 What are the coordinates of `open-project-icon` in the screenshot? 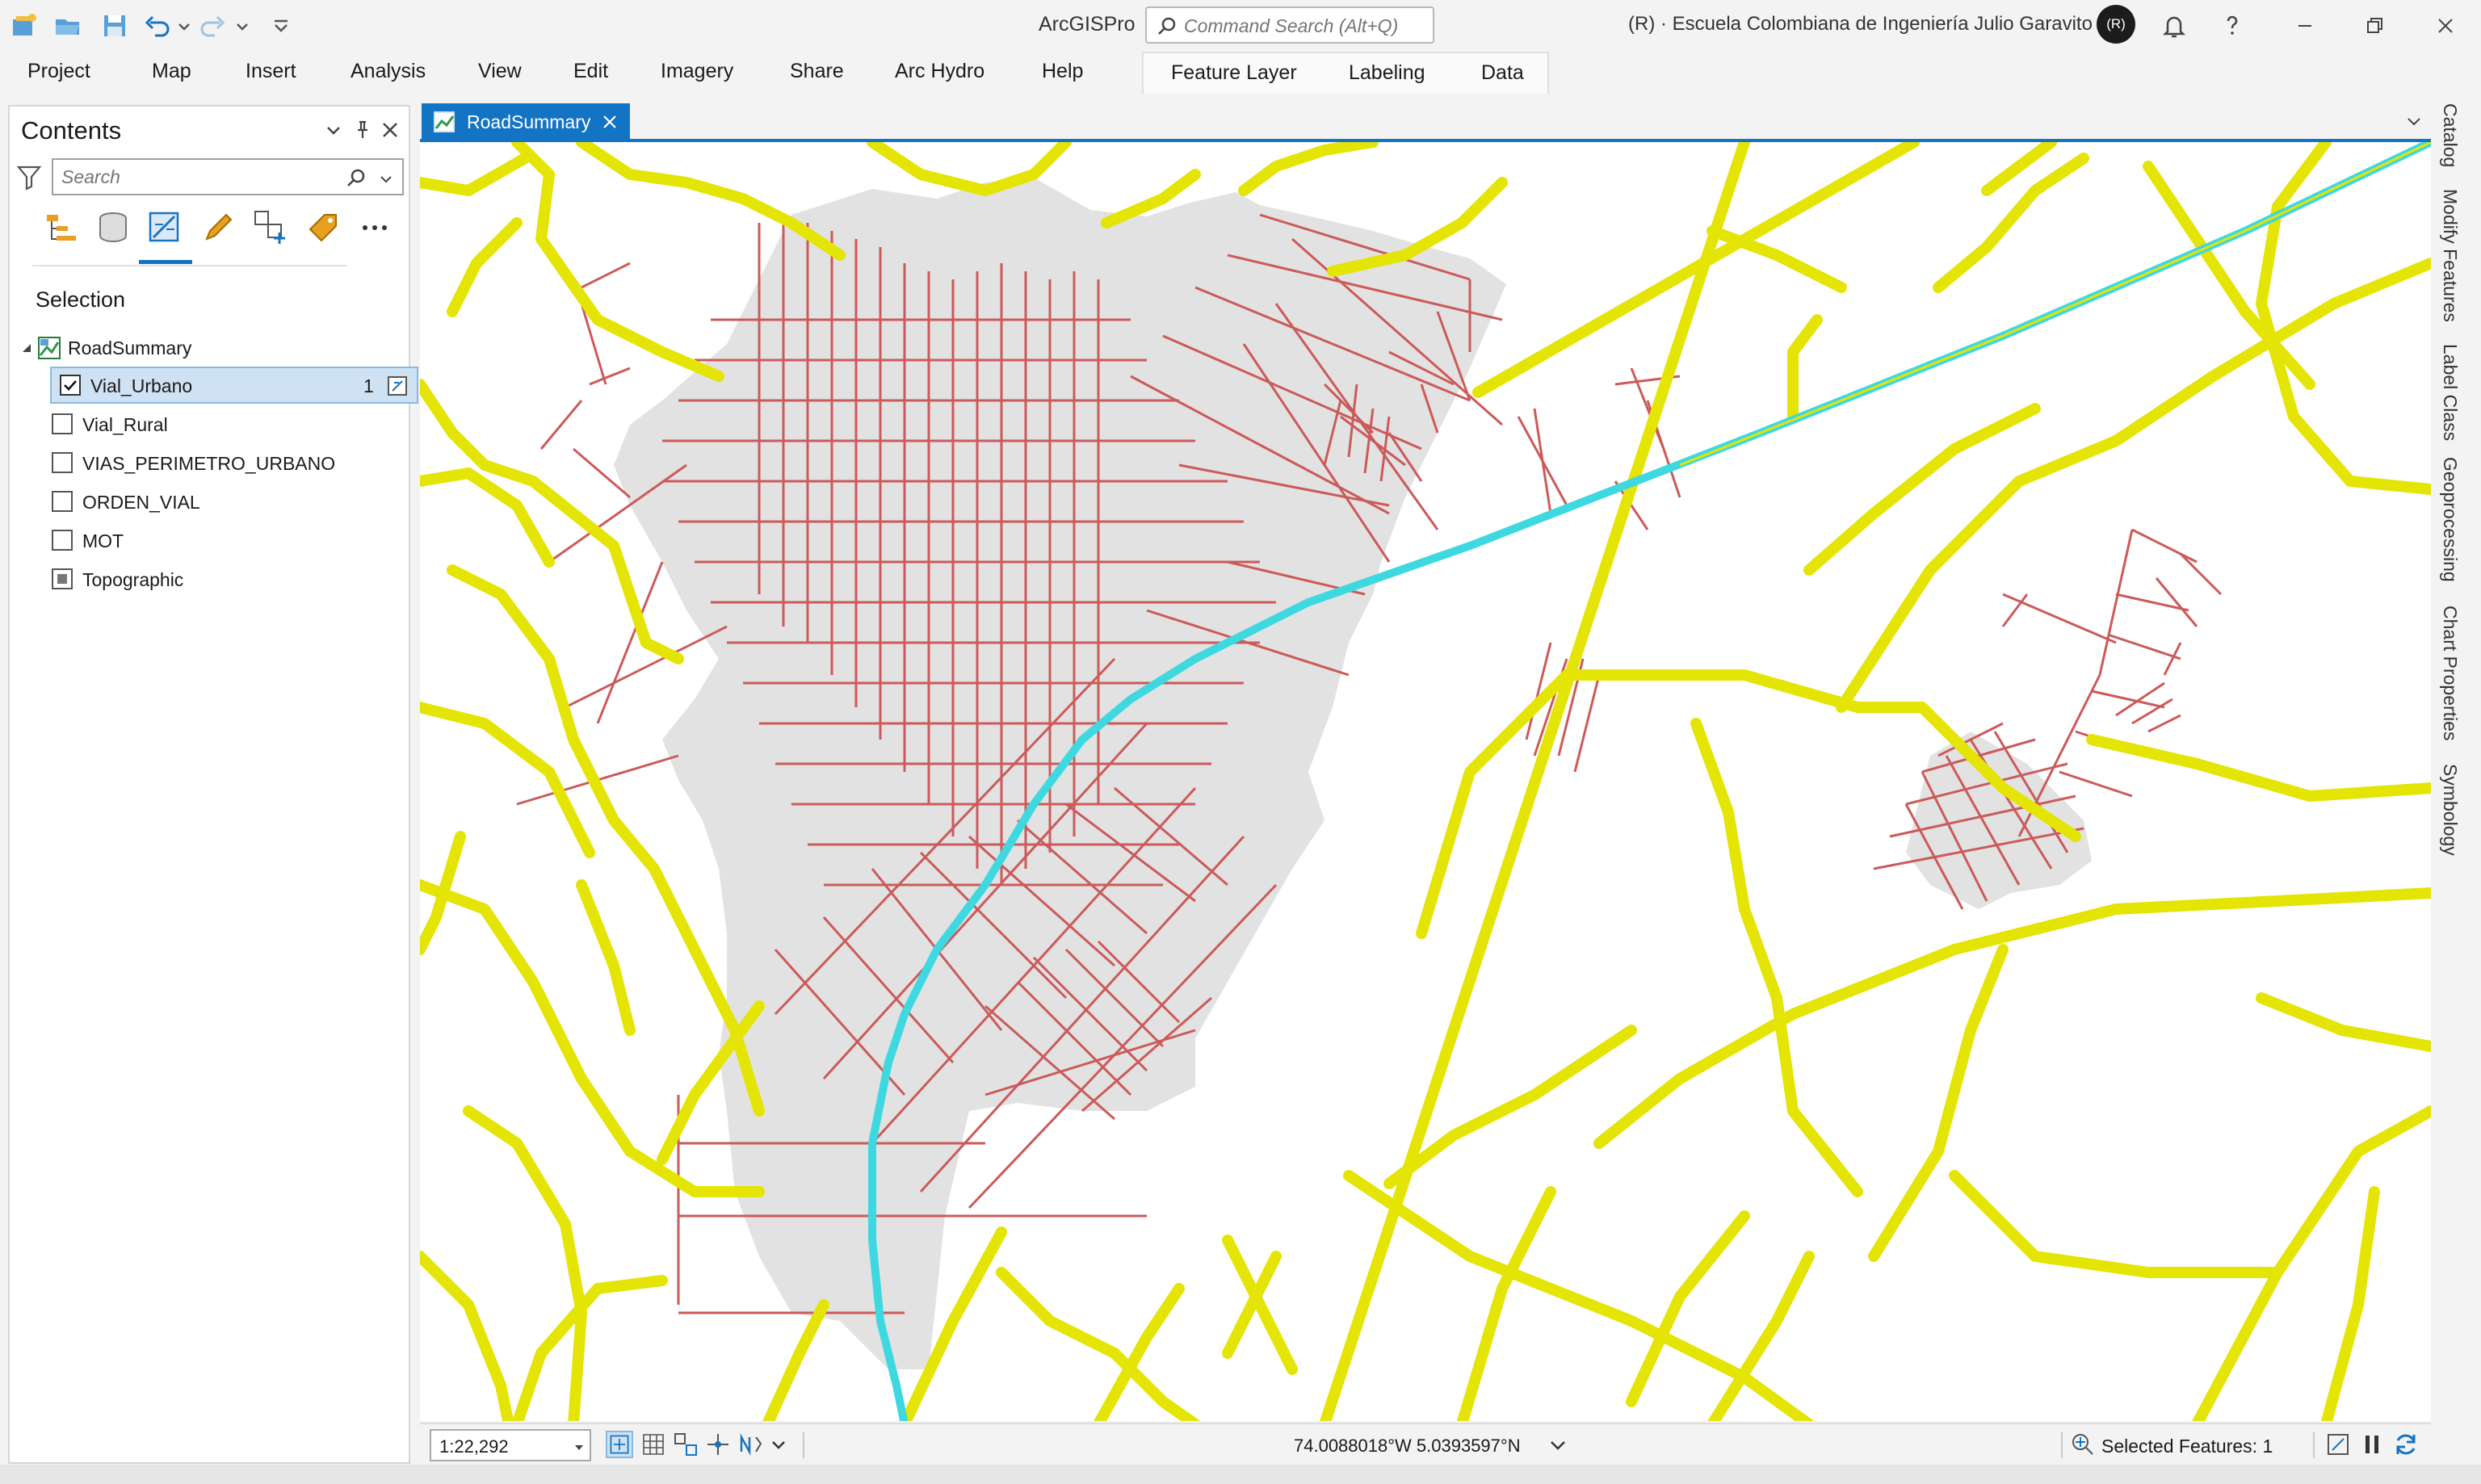 It's located at (67, 25).